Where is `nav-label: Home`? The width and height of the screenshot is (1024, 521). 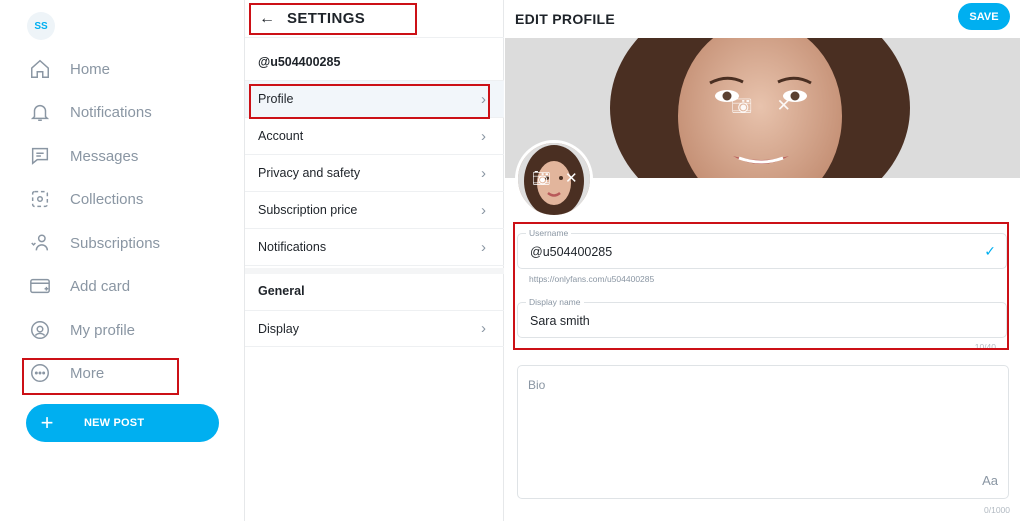
nav-label: Home is located at coordinates (90, 69).